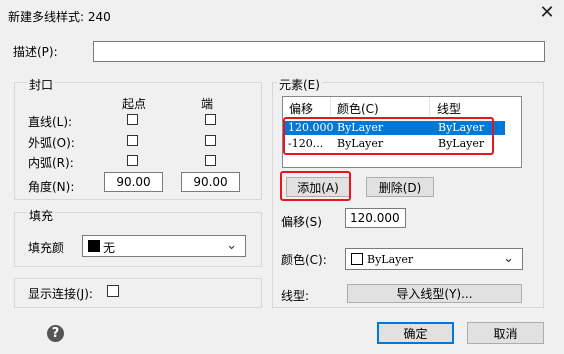  I want to click on display-joints-checkbox, so click(113, 291).